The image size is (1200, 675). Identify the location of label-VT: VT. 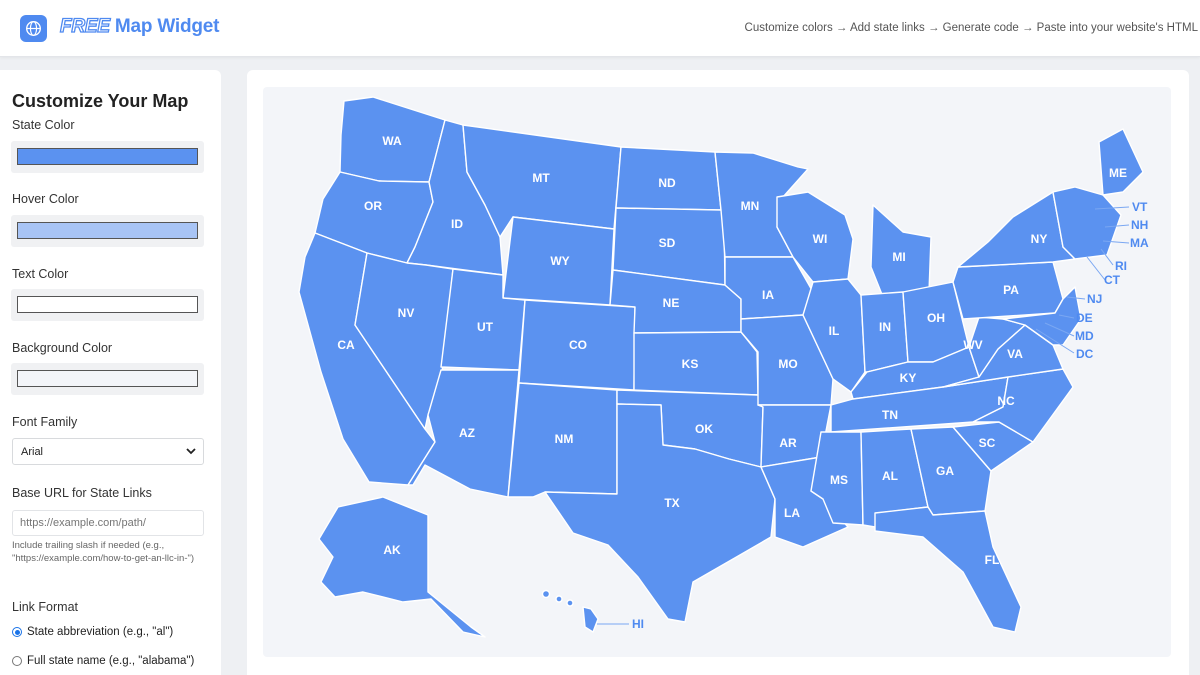
(1140, 207).